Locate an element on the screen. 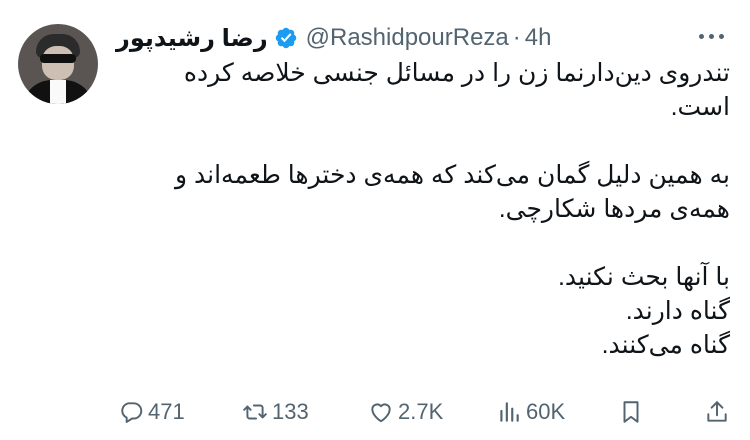 This screenshot has height=440, width=750. like-button: 2.7K is located at coordinates (405, 412).